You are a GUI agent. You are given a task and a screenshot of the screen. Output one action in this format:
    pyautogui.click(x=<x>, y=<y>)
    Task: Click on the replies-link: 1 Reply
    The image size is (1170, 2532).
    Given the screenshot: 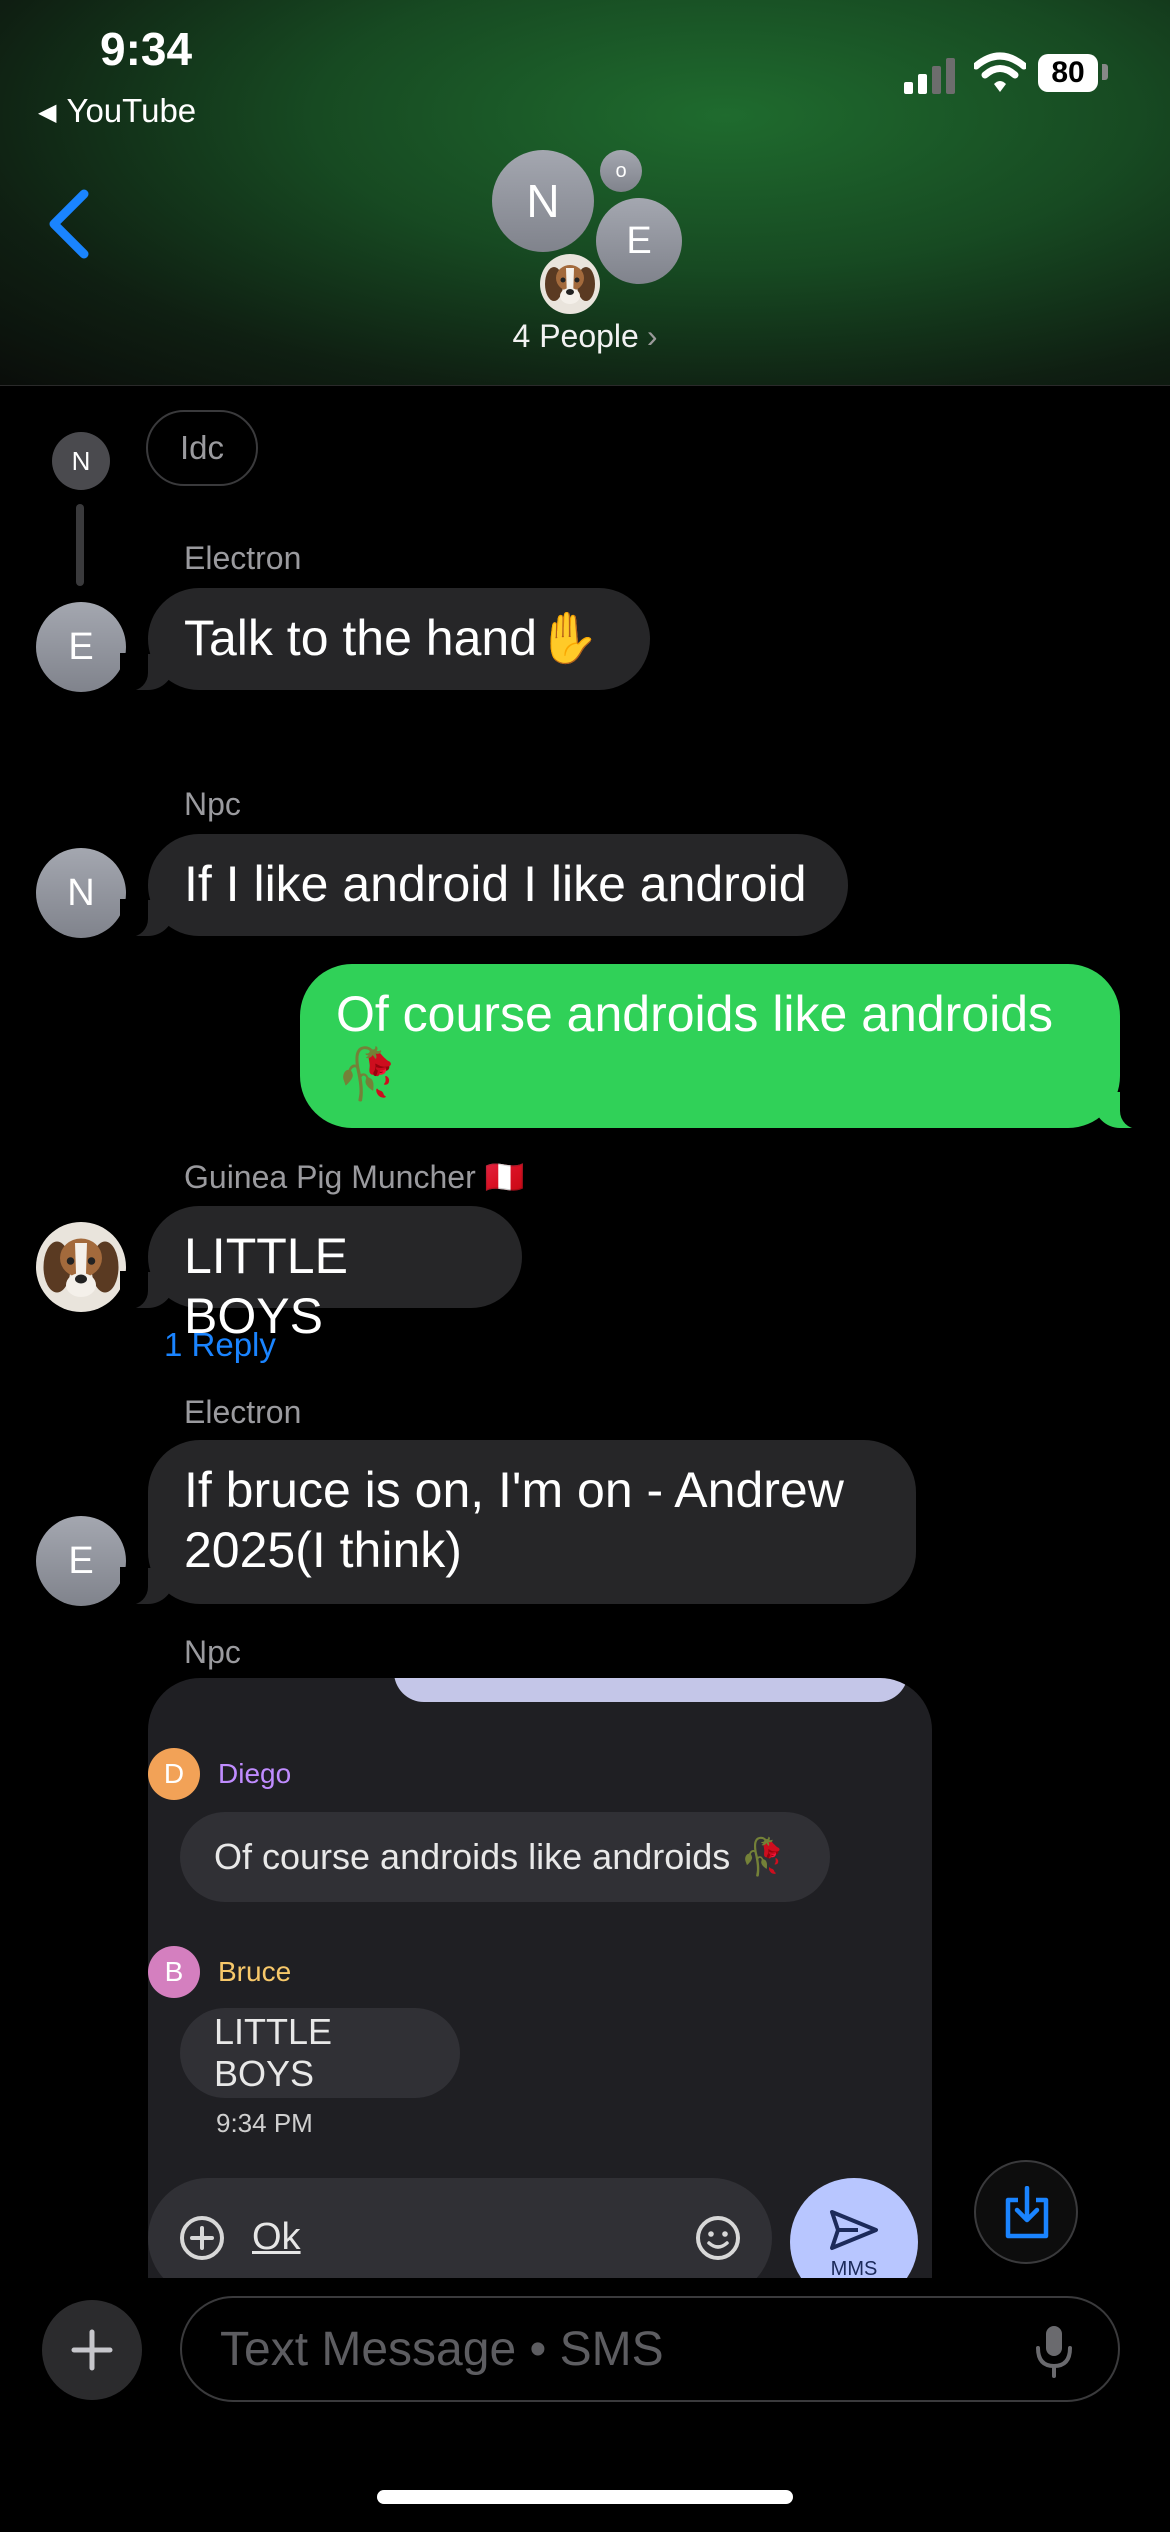 What is the action you would take?
    pyautogui.click(x=220, y=1345)
    